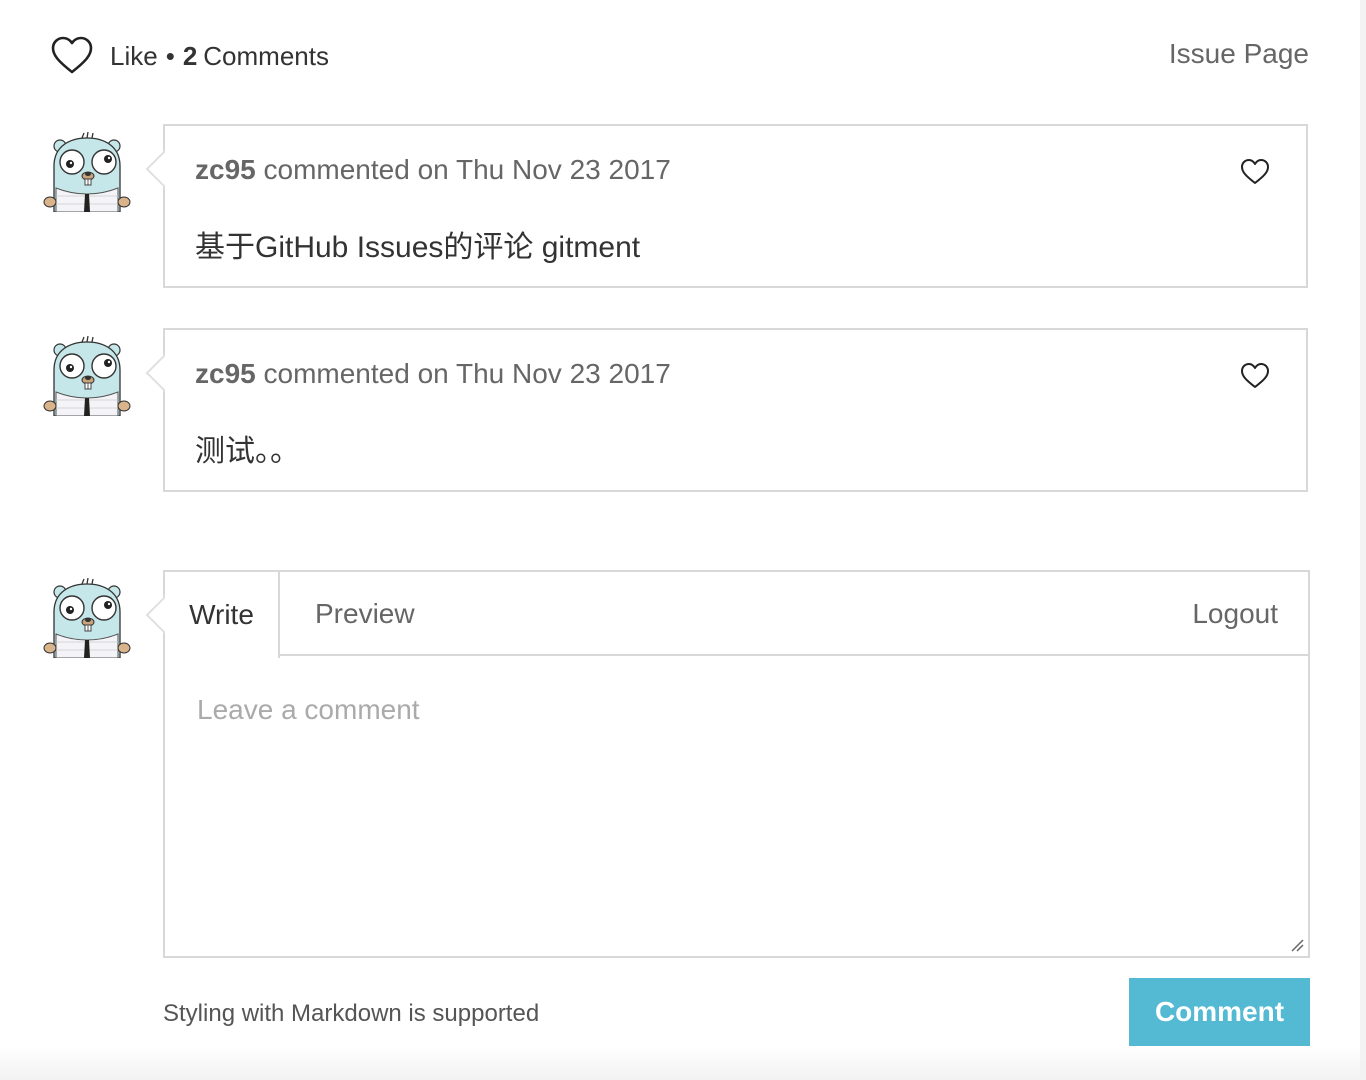  Describe the element at coordinates (735, 410) in the screenshot. I see `comment-card: zc95 commented on Thu Nov 23 2017 测试。。` at that location.